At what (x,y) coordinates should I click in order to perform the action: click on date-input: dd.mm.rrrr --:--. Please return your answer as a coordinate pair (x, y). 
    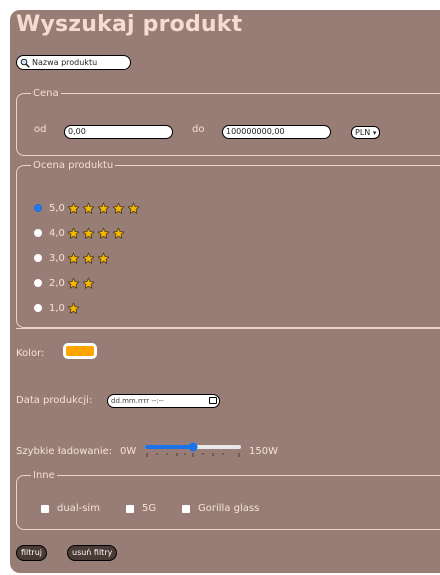
    Looking at the image, I should click on (163, 401).